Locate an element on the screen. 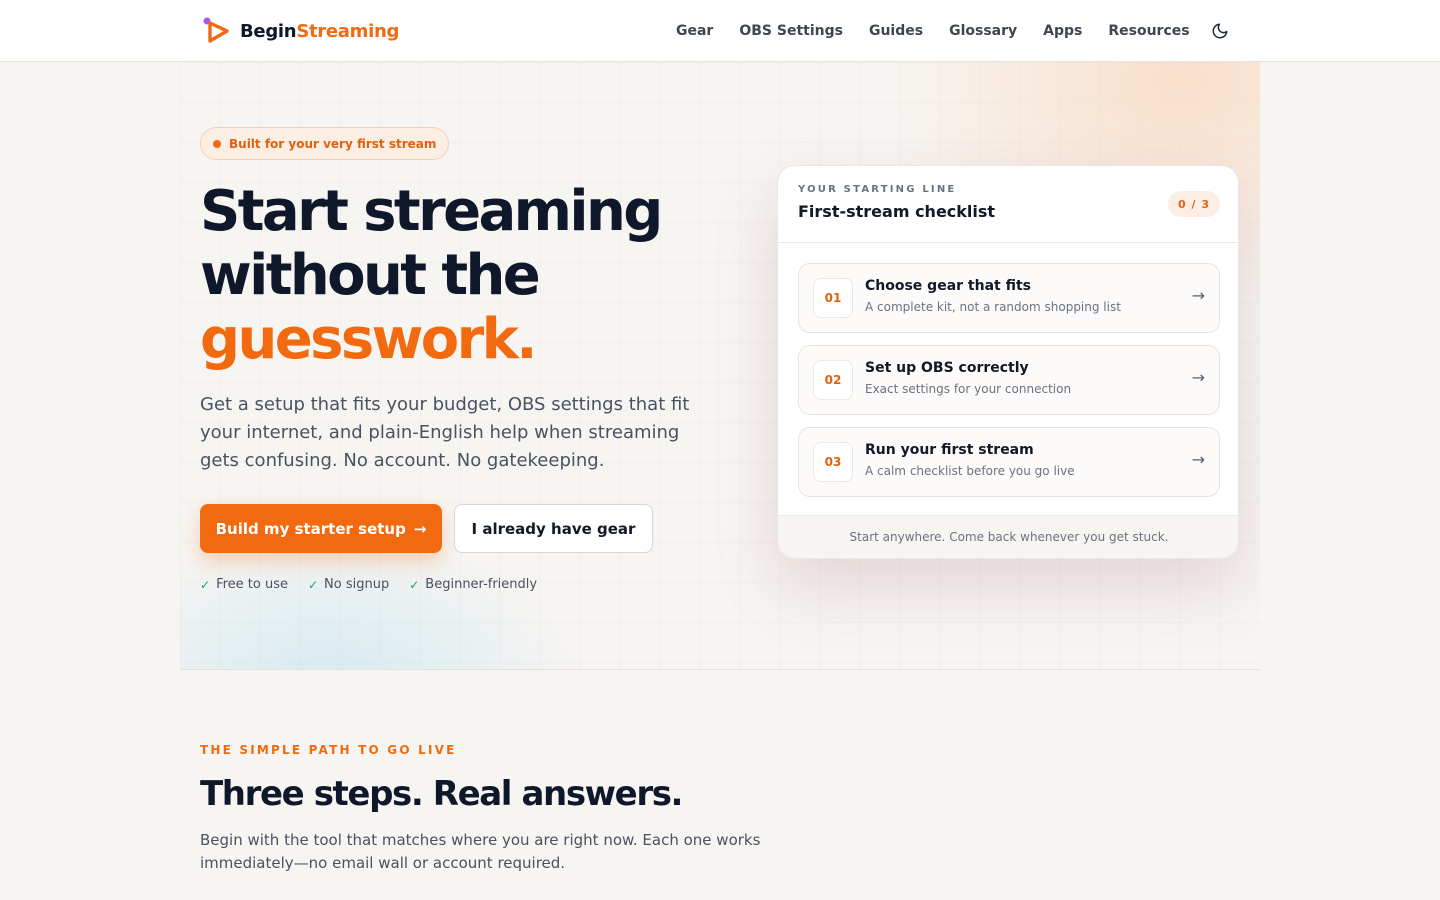 Image resolution: width=1440 pixels, height=900 pixels. theme-toggle-button is located at coordinates (1220, 31).